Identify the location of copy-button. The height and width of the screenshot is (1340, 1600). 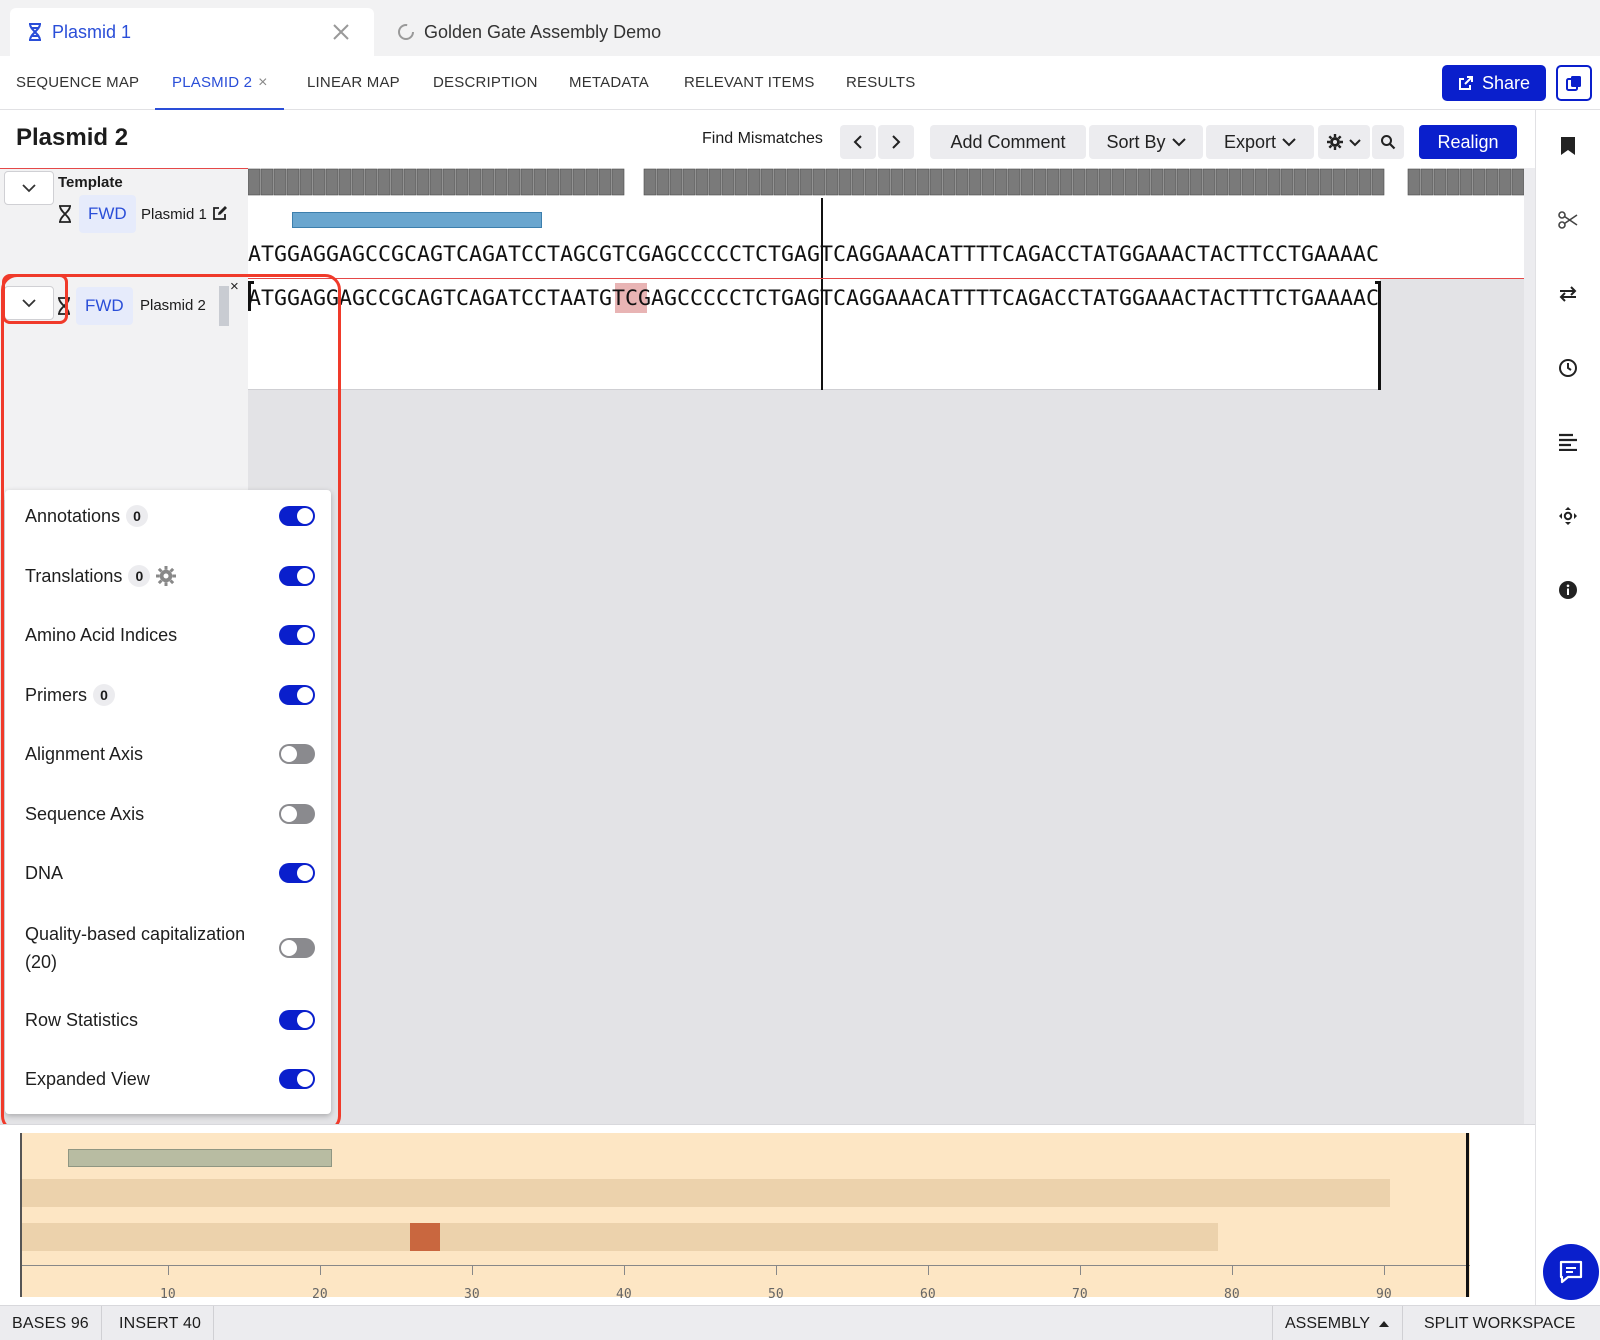
(1574, 83).